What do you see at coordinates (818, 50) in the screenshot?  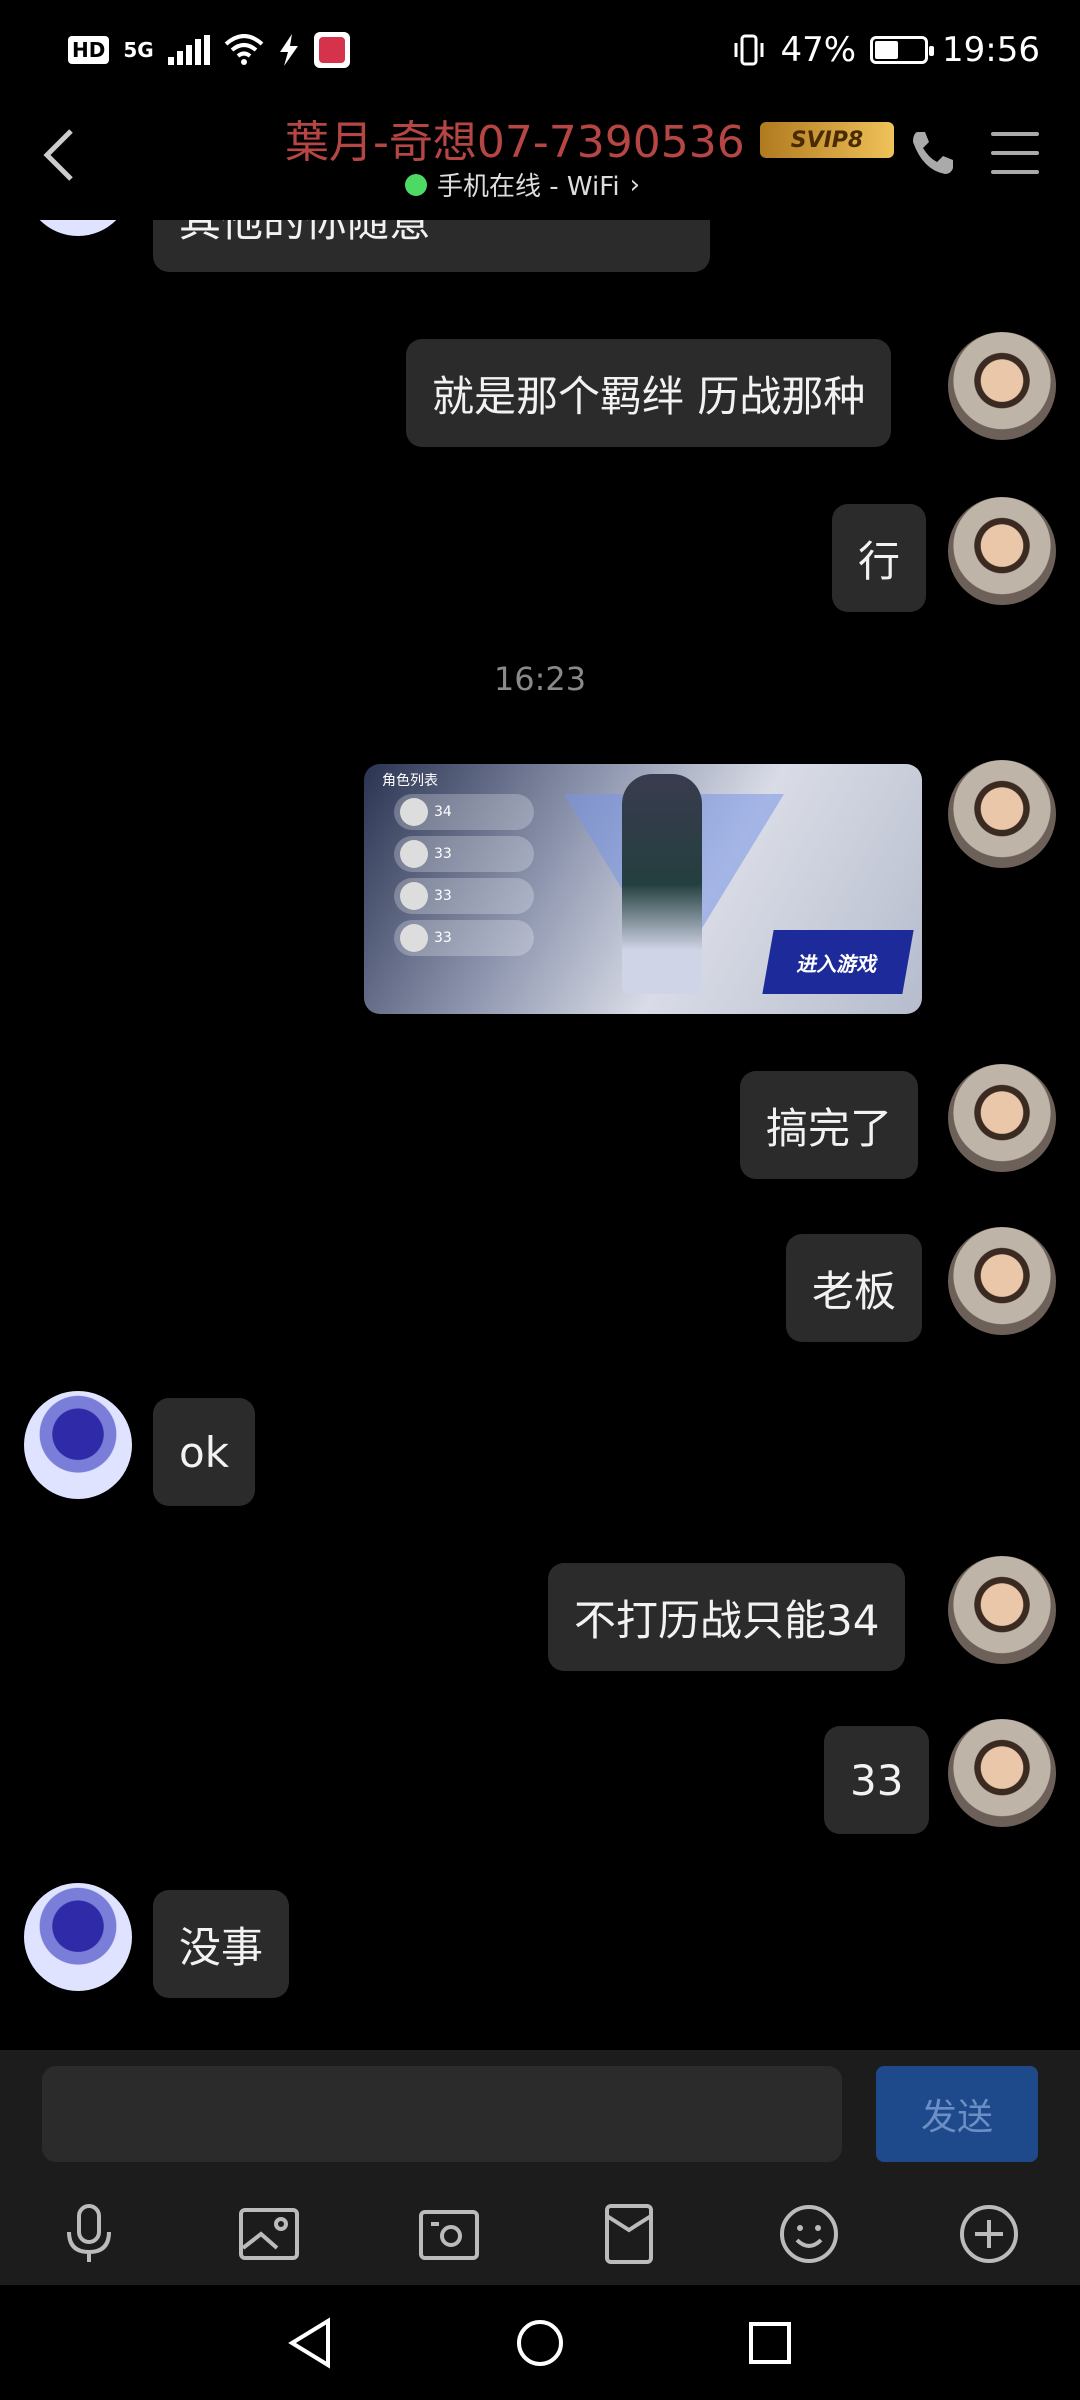 I see `battery-percent: 47%` at bounding box center [818, 50].